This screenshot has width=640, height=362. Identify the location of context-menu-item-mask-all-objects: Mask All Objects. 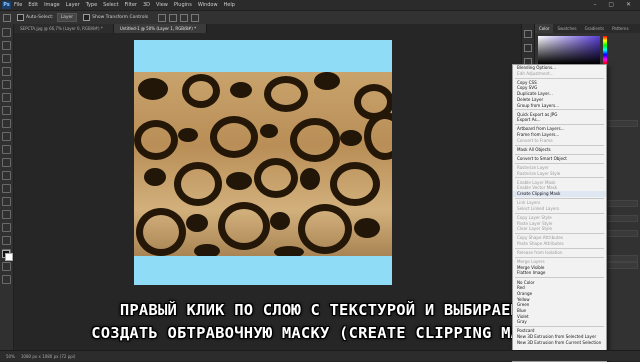
(559, 150).